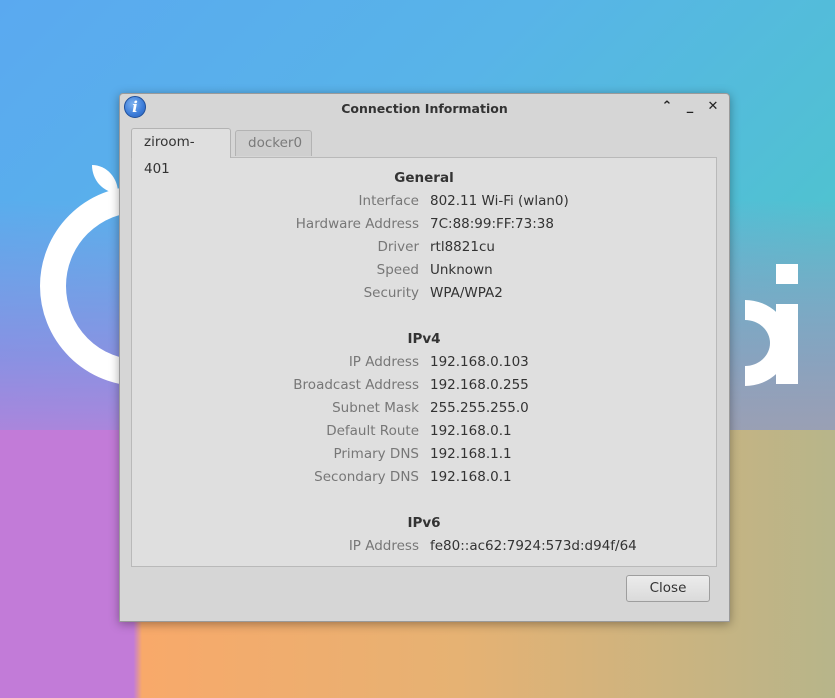 The image size is (835, 698). What do you see at coordinates (398, 247) in the screenshot?
I see `detail-label: Driver` at bounding box center [398, 247].